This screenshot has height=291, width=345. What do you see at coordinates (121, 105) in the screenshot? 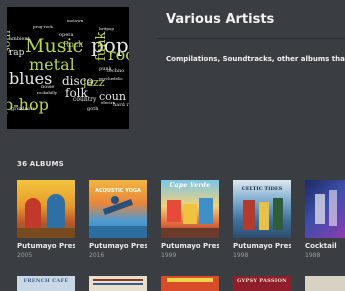
I see `artwork-word: hard ro` at bounding box center [121, 105].